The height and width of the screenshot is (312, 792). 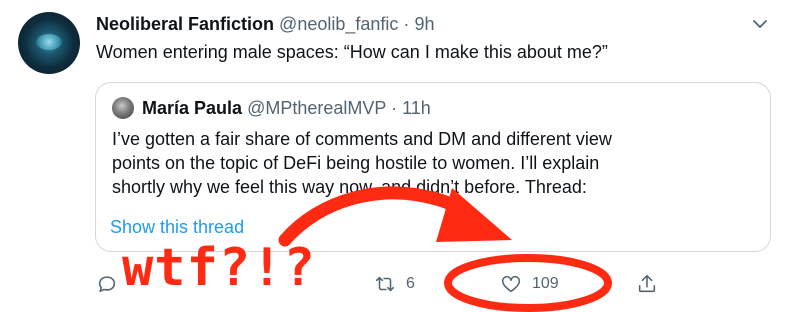 What do you see at coordinates (185, 24) in the screenshot?
I see `display-name: Neoliberal Fanfiction` at bounding box center [185, 24].